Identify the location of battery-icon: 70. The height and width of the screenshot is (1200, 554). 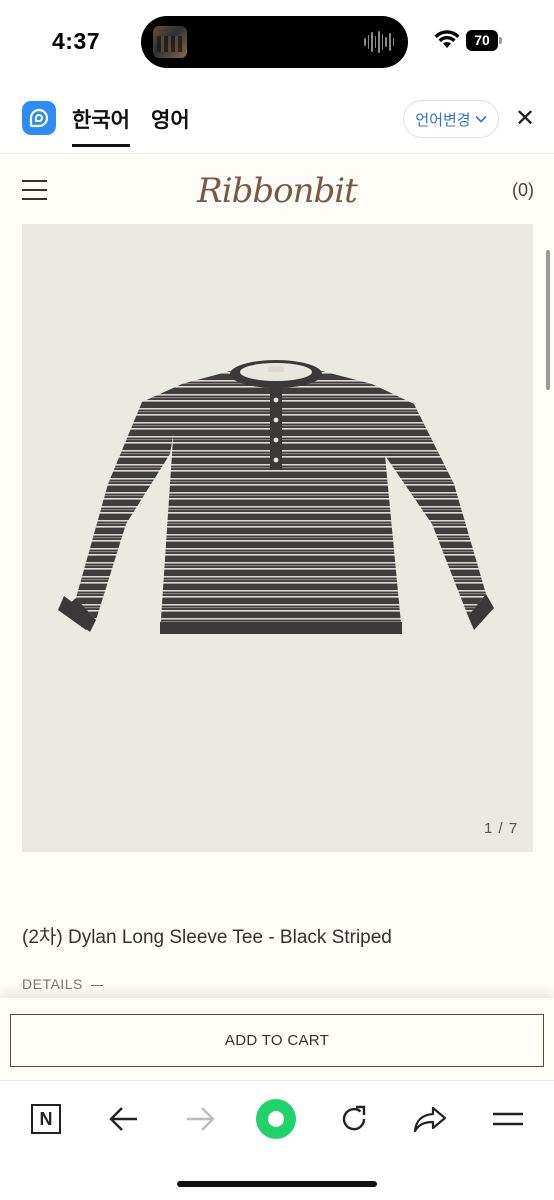
(484, 40).